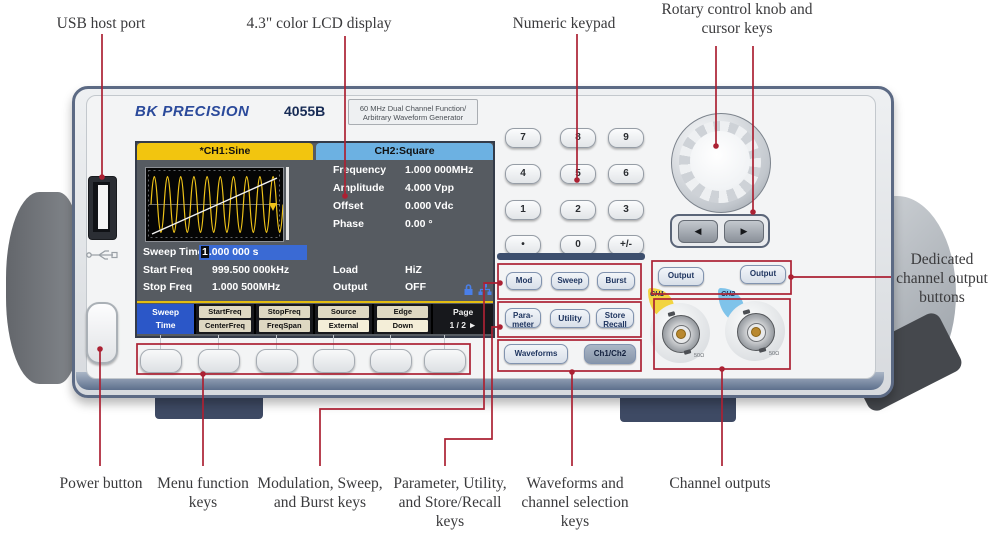 This screenshot has width=1000, height=540. I want to click on key-6: 6, so click(626, 174).